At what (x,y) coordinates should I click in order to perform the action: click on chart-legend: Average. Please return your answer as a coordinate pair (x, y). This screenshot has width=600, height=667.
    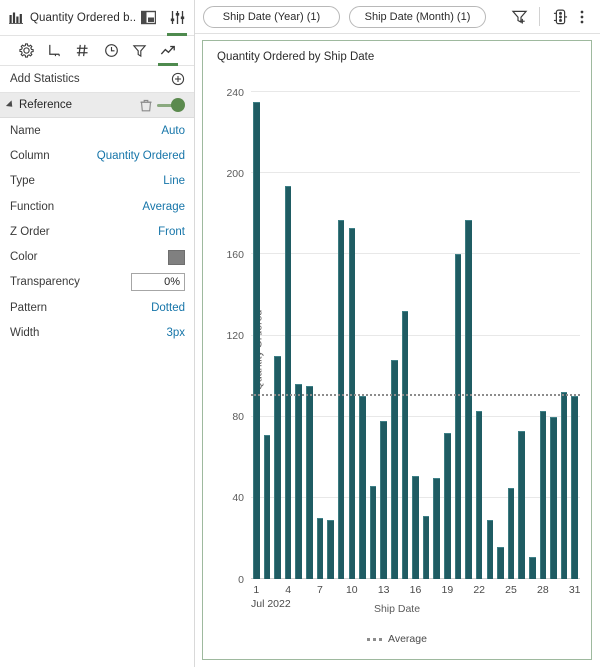
    Looking at the image, I should click on (397, 639).